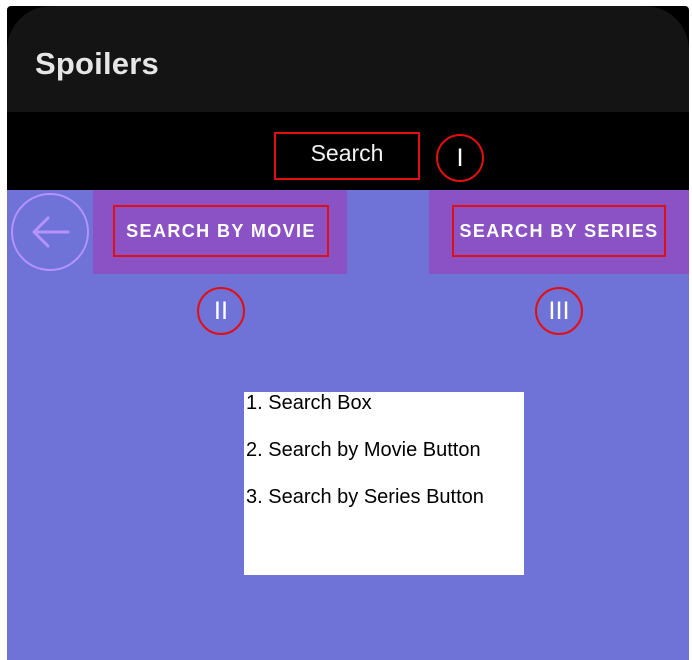 The width and height of the screenshot is (692, 660). I want to click on annotation-marker-movie: II, so click(221, 311).